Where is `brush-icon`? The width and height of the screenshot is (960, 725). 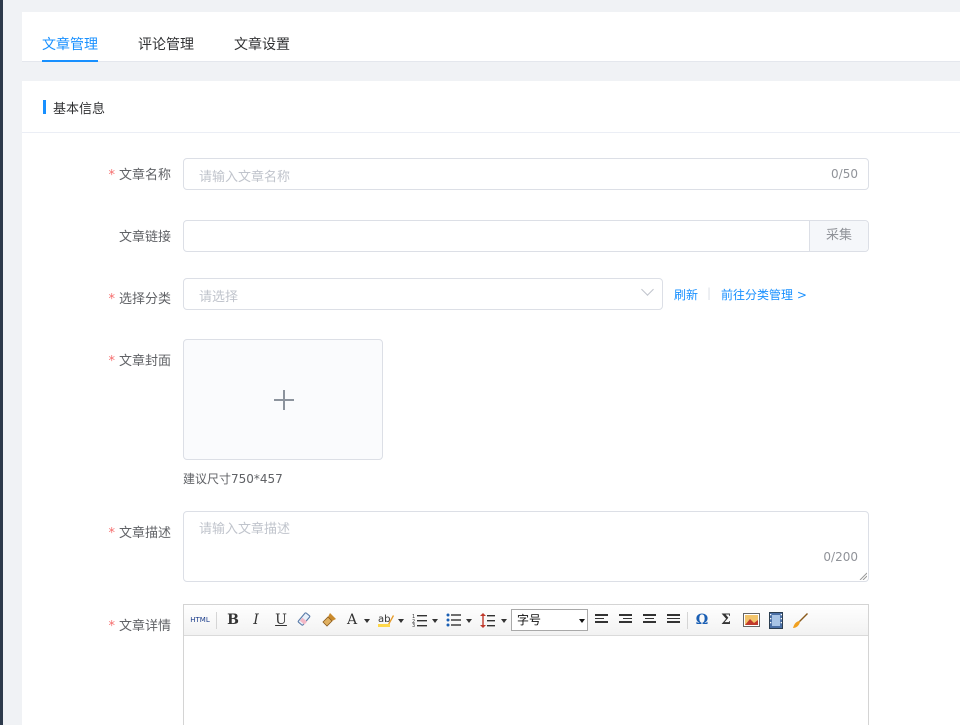
brush-icon is located at coordinates (800, 620).